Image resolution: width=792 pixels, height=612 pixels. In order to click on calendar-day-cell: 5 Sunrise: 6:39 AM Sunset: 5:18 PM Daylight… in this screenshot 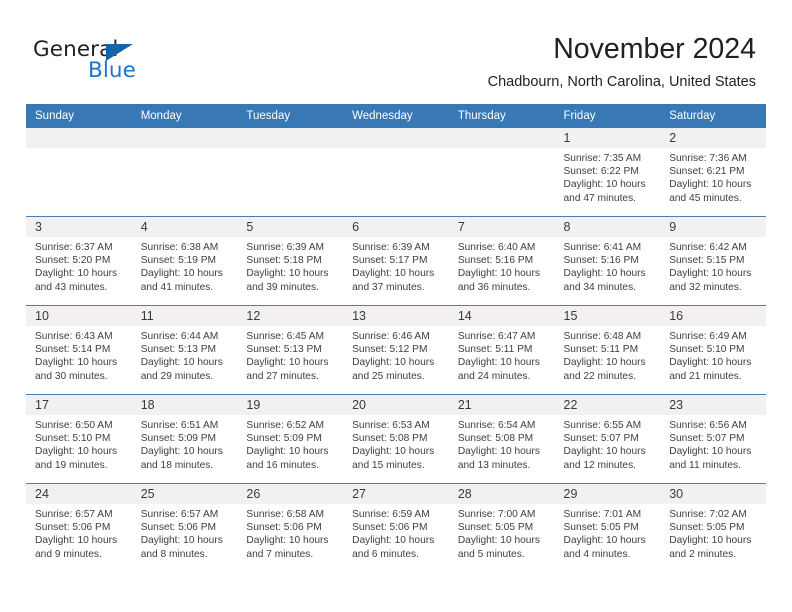, I will do `click(290, 261)`.